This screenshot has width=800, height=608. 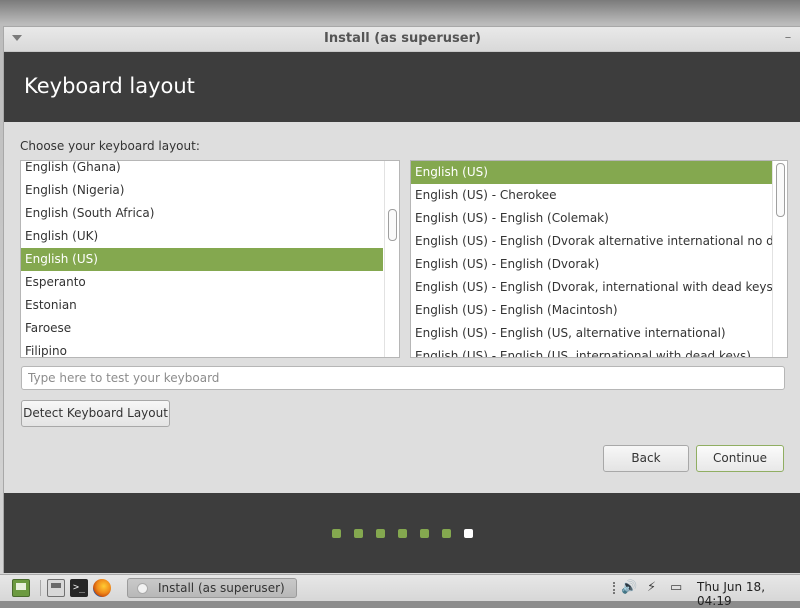 I want to click on clock: Thu Jun 18, 04:19, so click(x=748, y=594).